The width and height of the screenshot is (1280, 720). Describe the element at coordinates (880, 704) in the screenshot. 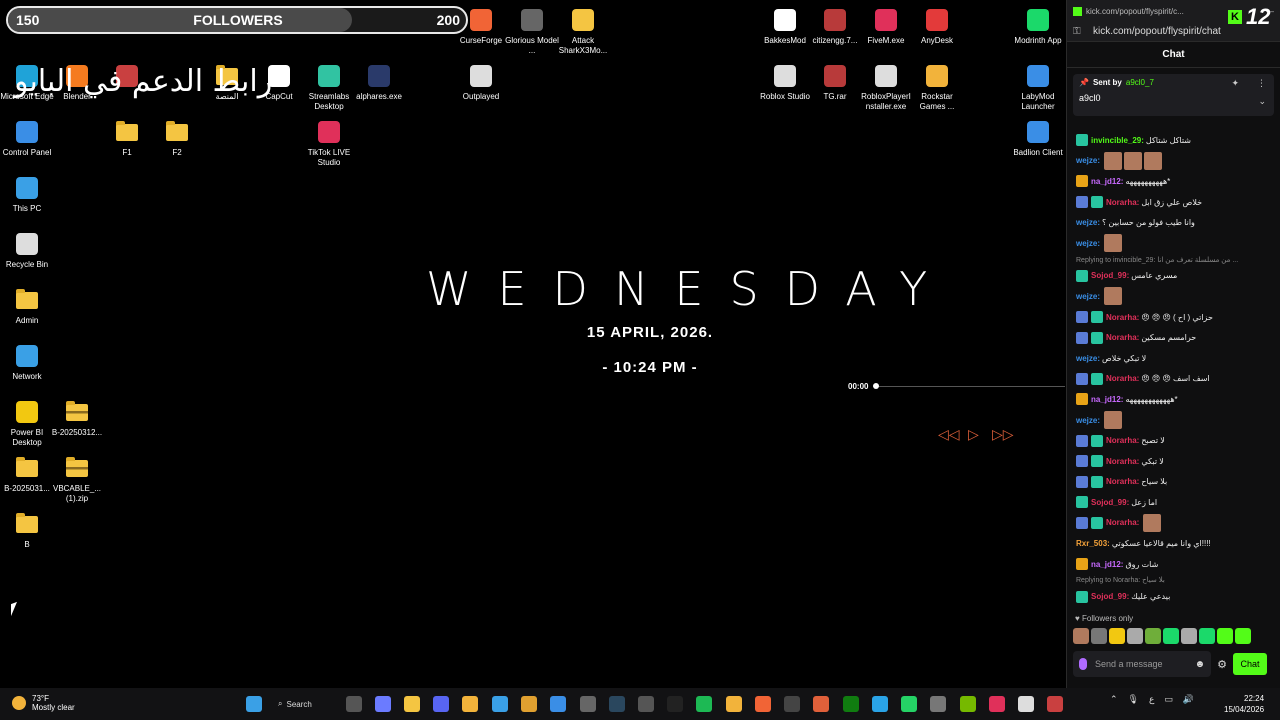

I see `telegram-icon` at that location.